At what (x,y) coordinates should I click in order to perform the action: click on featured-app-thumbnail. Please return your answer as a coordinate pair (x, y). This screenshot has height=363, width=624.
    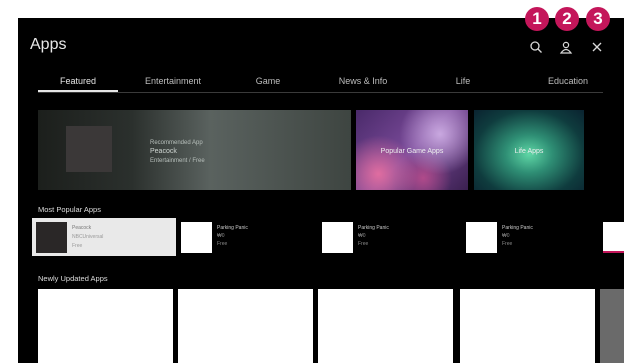
    Looking at the image, I should click on (89, 149).